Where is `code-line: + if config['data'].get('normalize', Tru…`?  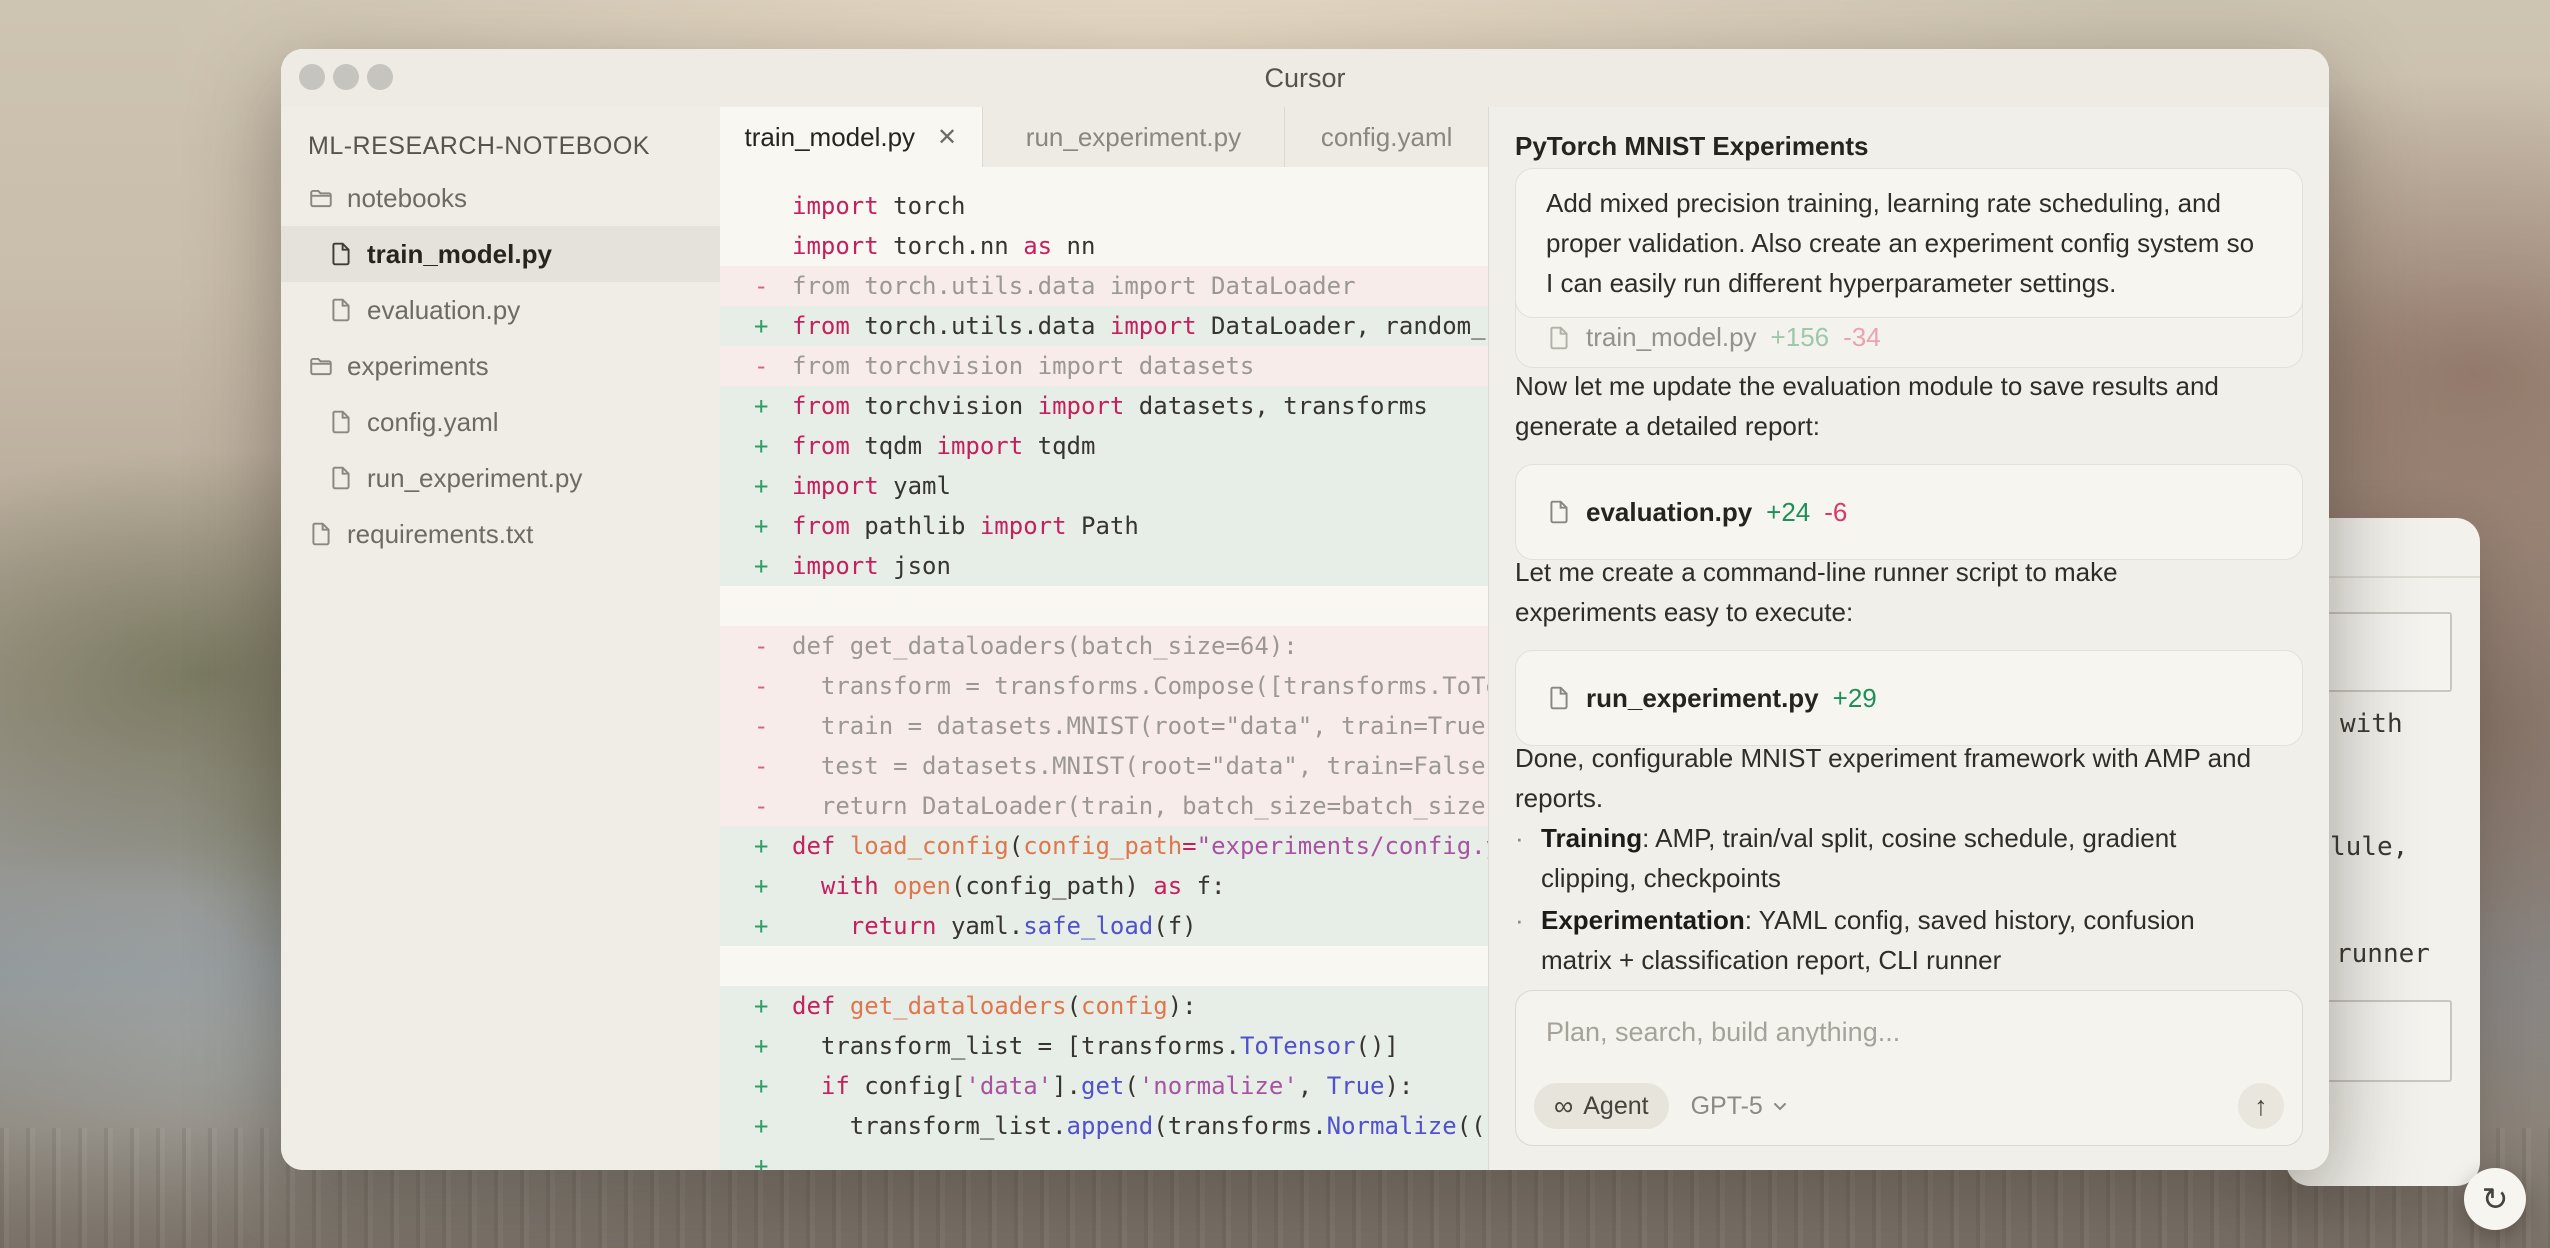 code-line: + if config['data'].get('normalize', Tru… is located at coordinates (1104, 1086).